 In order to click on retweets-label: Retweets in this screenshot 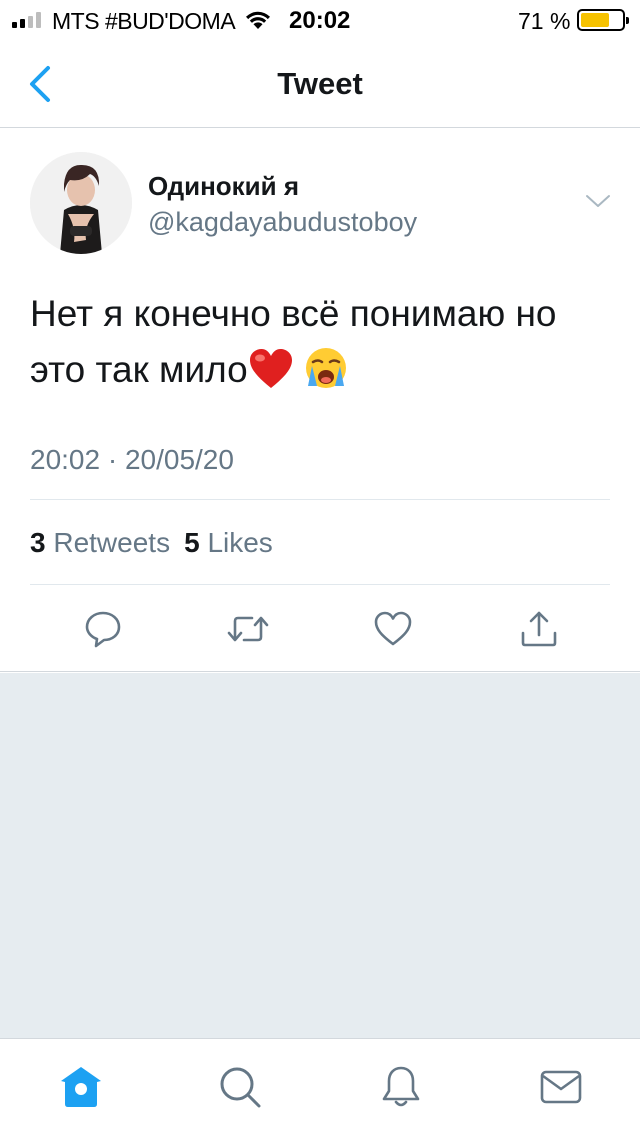, I will do `click(112, 542)`.